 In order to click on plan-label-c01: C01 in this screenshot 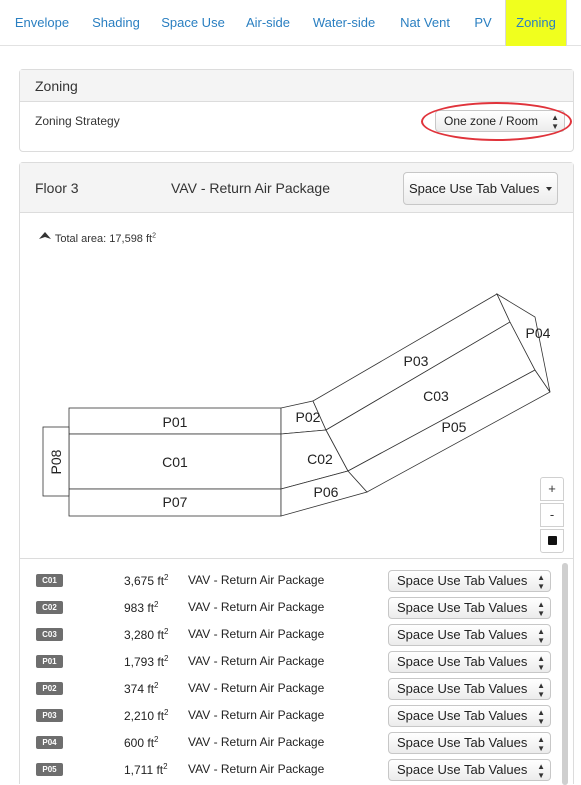, I will do `click(175, 462)`.